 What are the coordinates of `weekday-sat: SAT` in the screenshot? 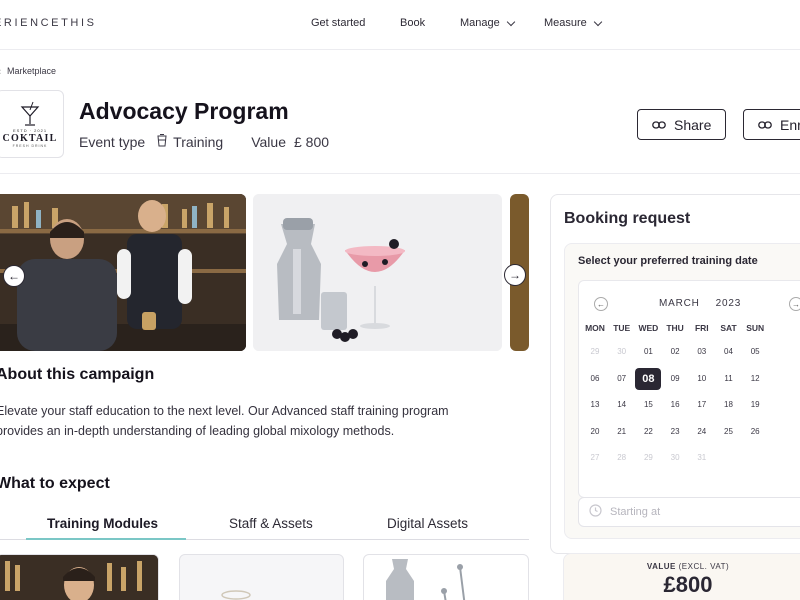 It's located at (728, 328).